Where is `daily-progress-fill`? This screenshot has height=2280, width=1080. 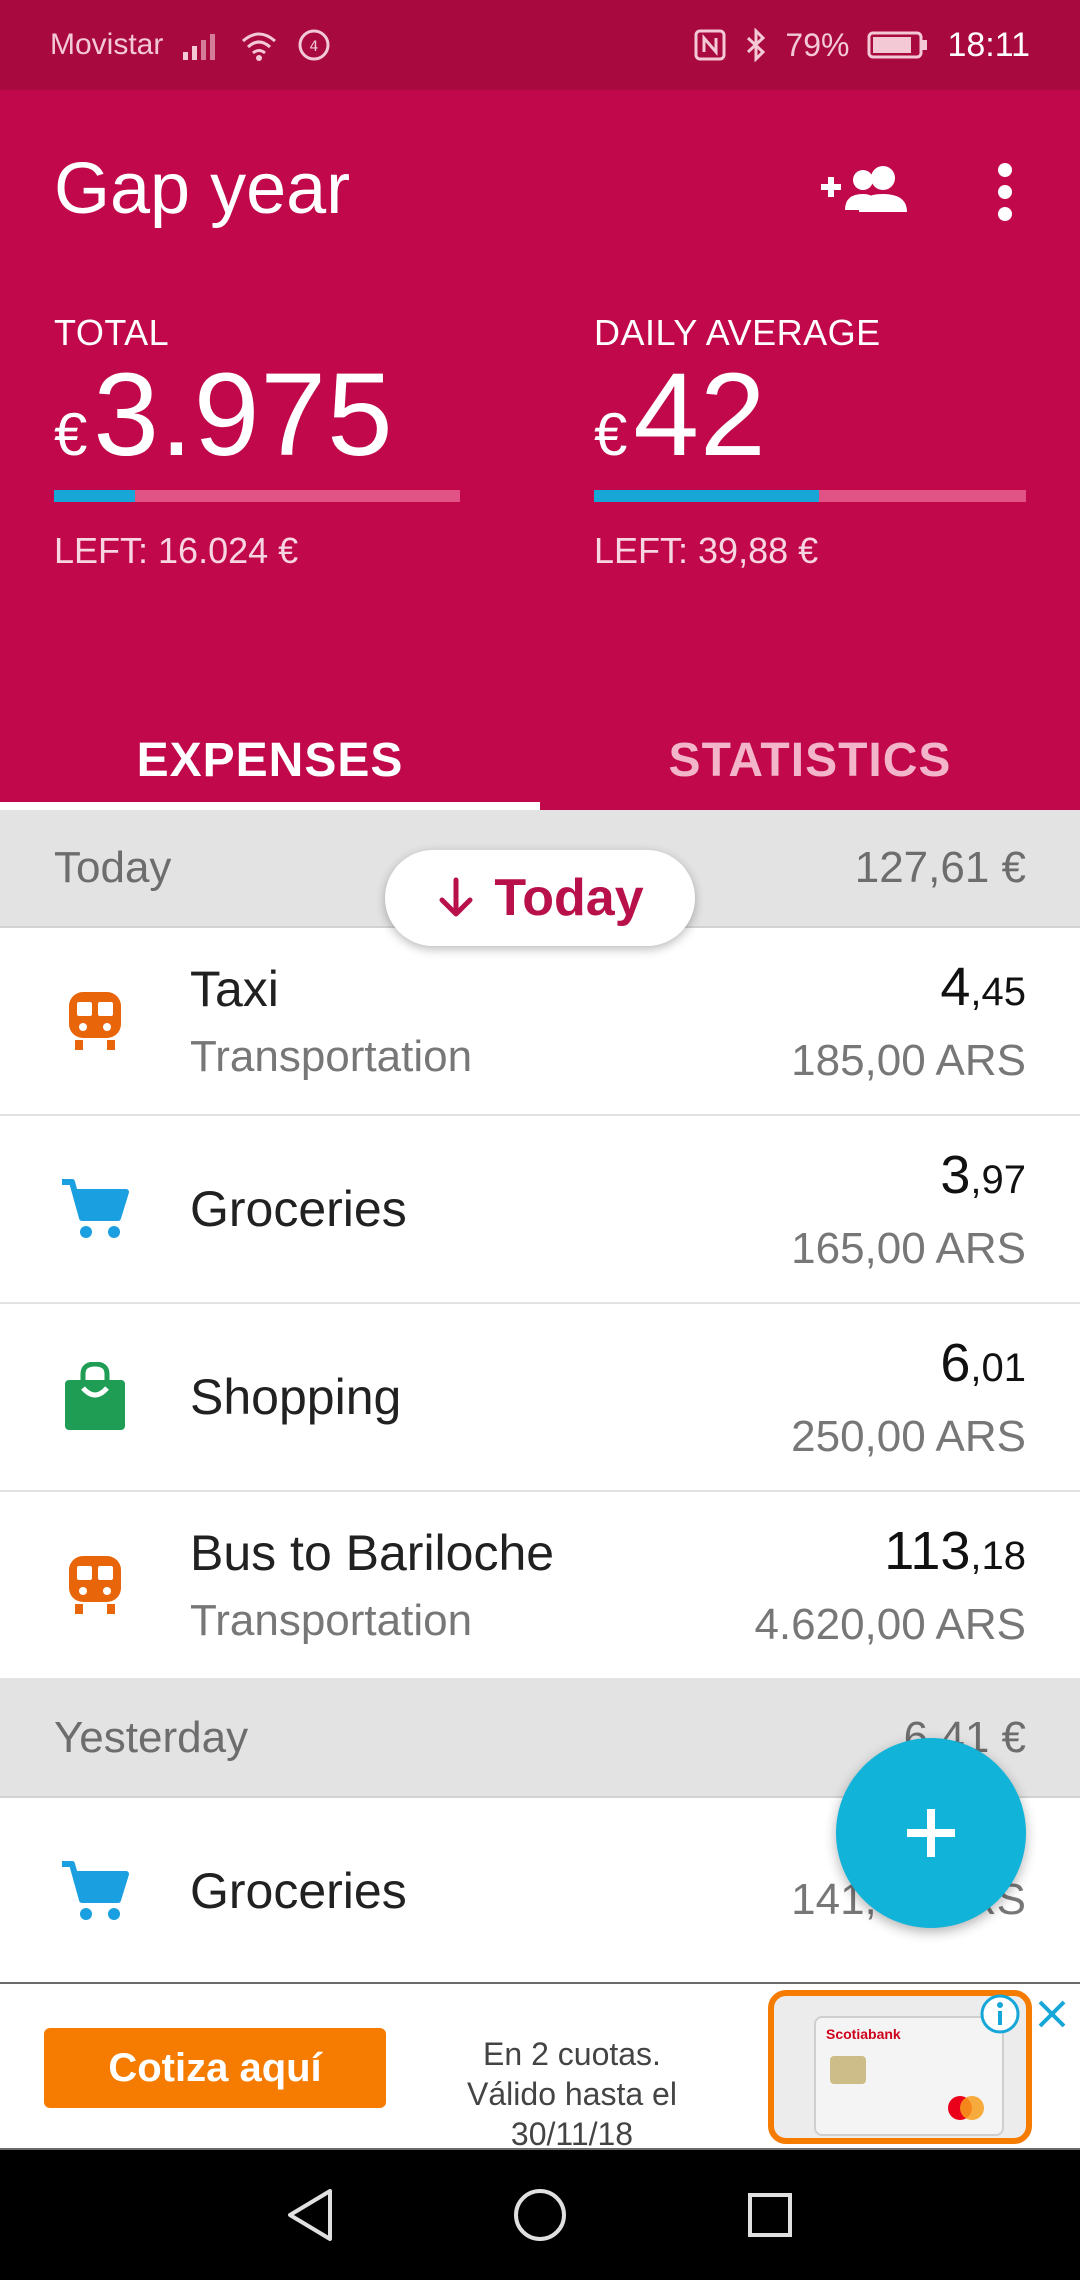 daily-progress-fill is located at coordinates (706, 496).